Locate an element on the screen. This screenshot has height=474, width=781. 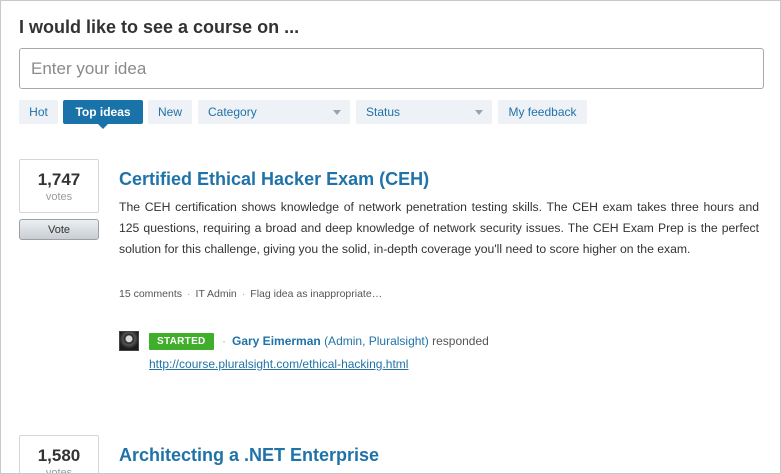
vote-count: 1,747 is located at coordinates (59, 179).